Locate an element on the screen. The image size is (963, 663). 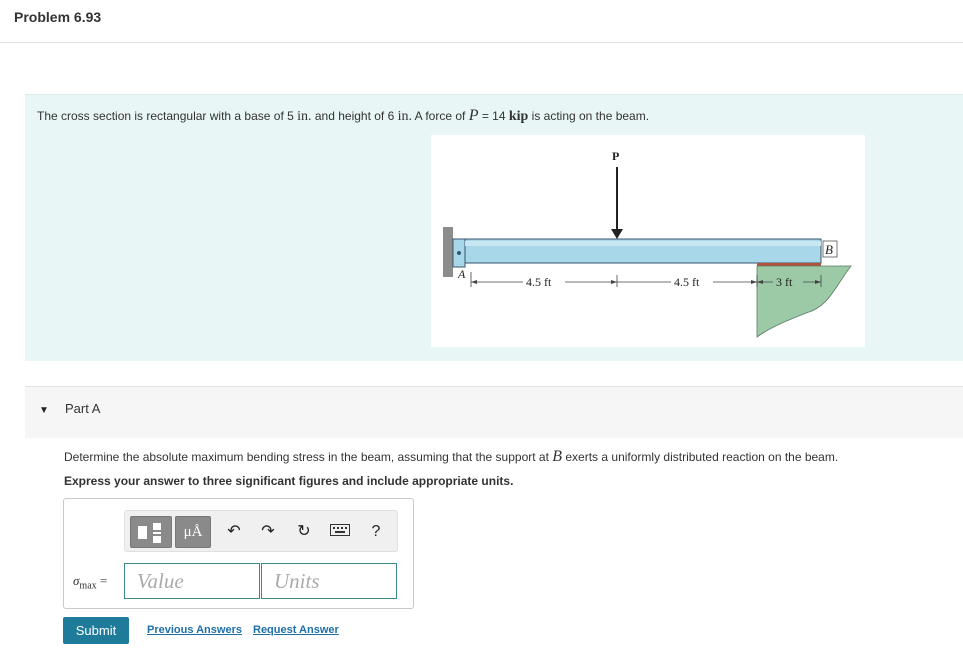
reset-icon: ↻ is located at coordinates (304, 532).